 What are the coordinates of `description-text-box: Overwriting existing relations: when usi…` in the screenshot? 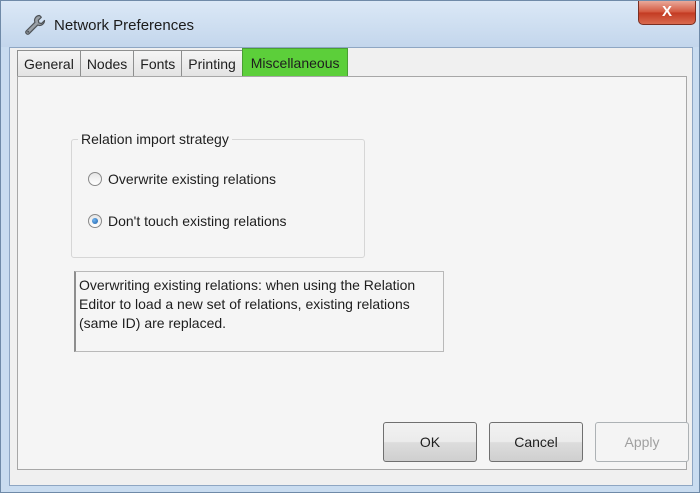 It's located at (259, 311).